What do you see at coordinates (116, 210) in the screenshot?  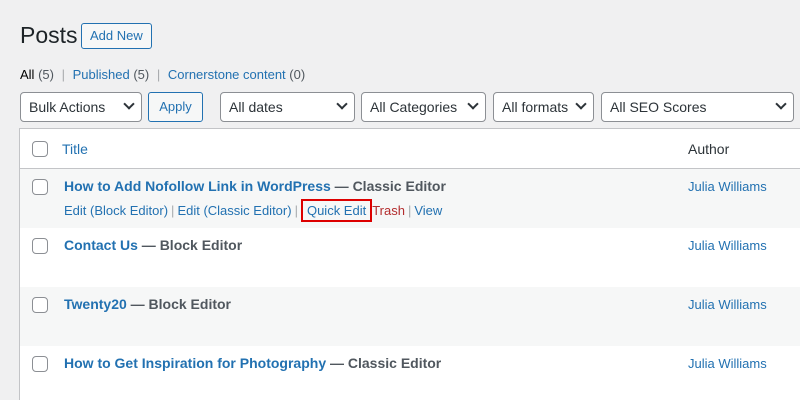 I see `edit-block-editor-link: Edit (Block Editor)` at bounding box center [116, 210].